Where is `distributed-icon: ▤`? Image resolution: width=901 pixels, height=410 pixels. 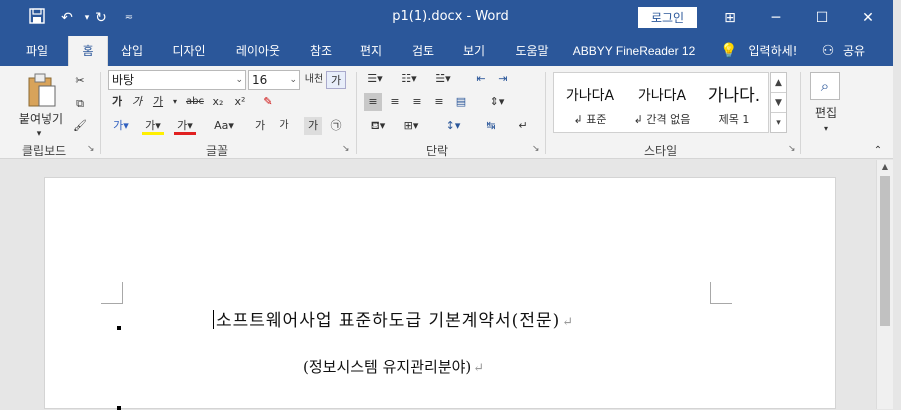
distributed-icon: ▤ is located at coordinates (461, 102).